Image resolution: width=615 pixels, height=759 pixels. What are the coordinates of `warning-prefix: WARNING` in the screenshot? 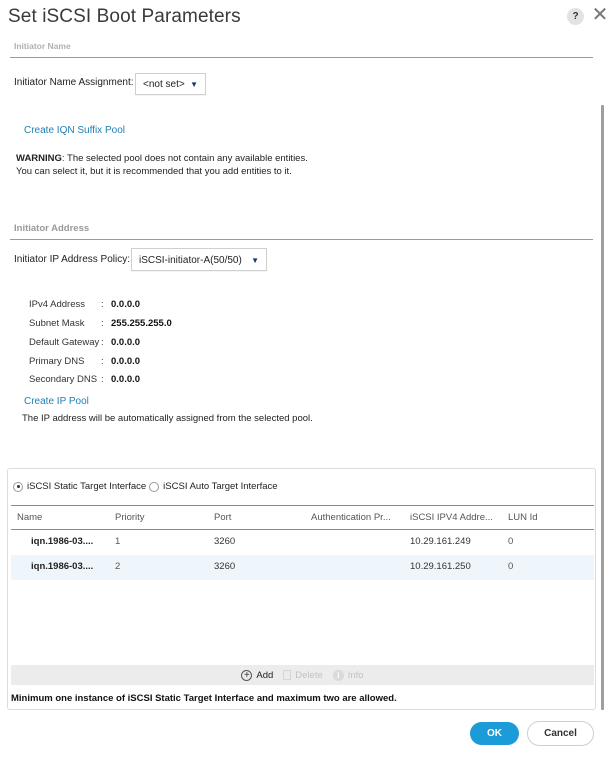 It's located at (39, 158).